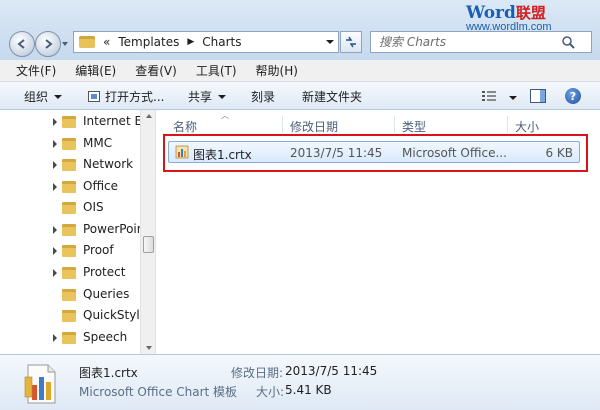 Image resolution: width=600 pixels, height=410 pixels. I want to click on nav-item-speech: Speech, so click(70, 338).